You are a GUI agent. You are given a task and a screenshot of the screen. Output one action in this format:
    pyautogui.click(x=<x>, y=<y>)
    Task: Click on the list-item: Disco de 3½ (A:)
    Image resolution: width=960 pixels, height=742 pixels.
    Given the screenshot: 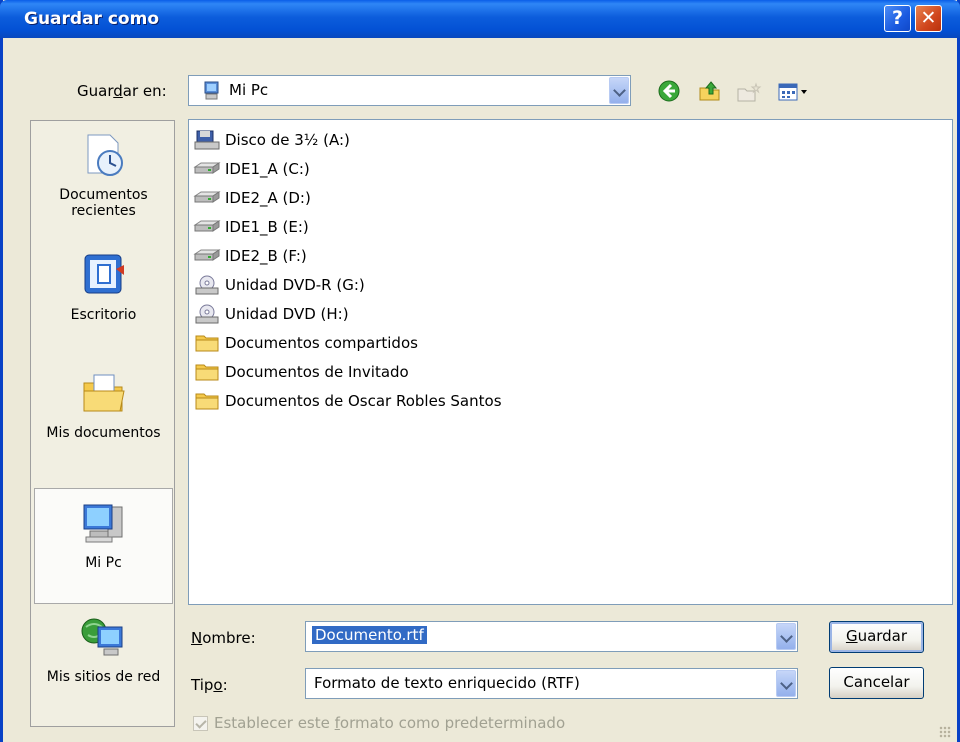 What is the action you would take?
    pyautogui.click(x=271, y=139)
    